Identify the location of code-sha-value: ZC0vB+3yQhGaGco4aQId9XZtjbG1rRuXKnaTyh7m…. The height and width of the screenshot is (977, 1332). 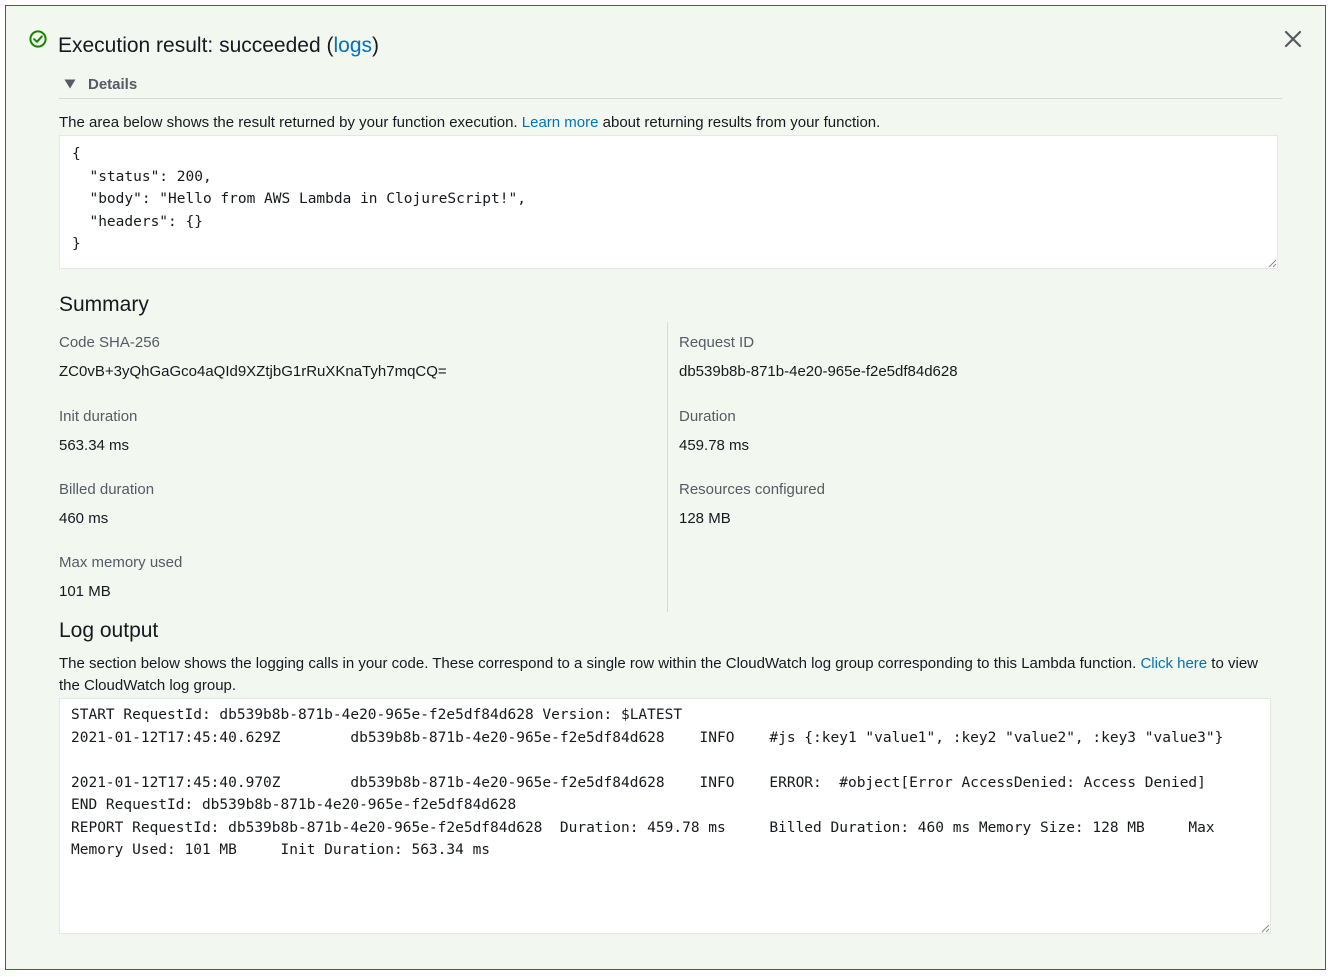
(253, 371).